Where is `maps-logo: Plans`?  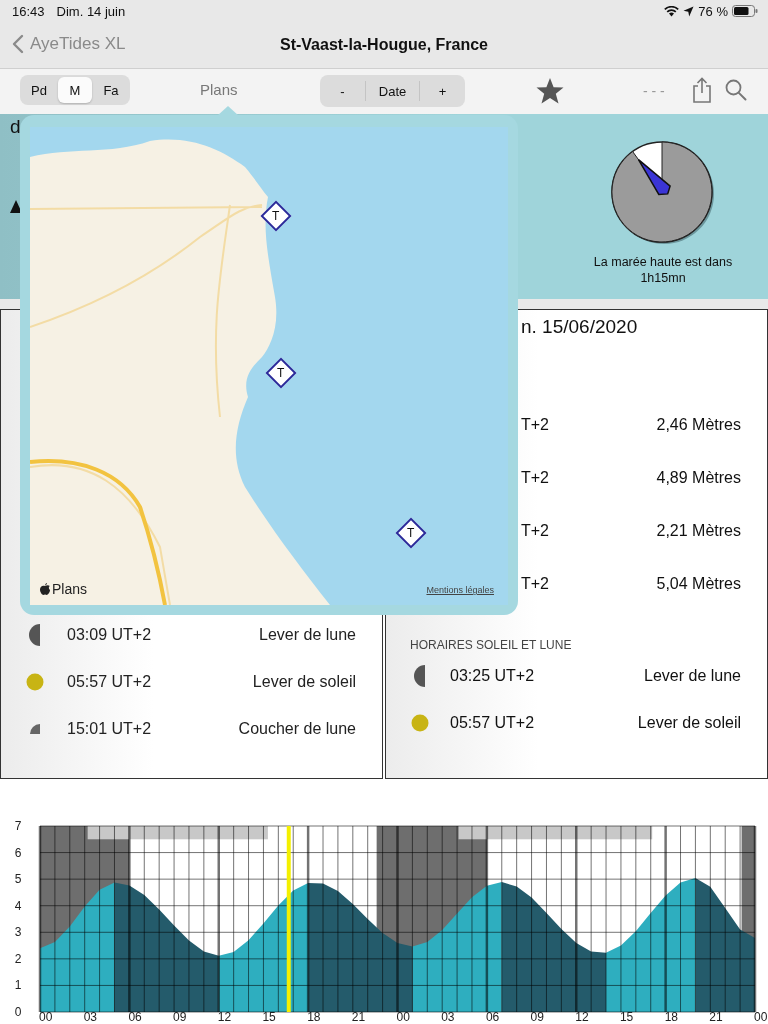
maps-logo: Plans is located at coordinates (64, 589).